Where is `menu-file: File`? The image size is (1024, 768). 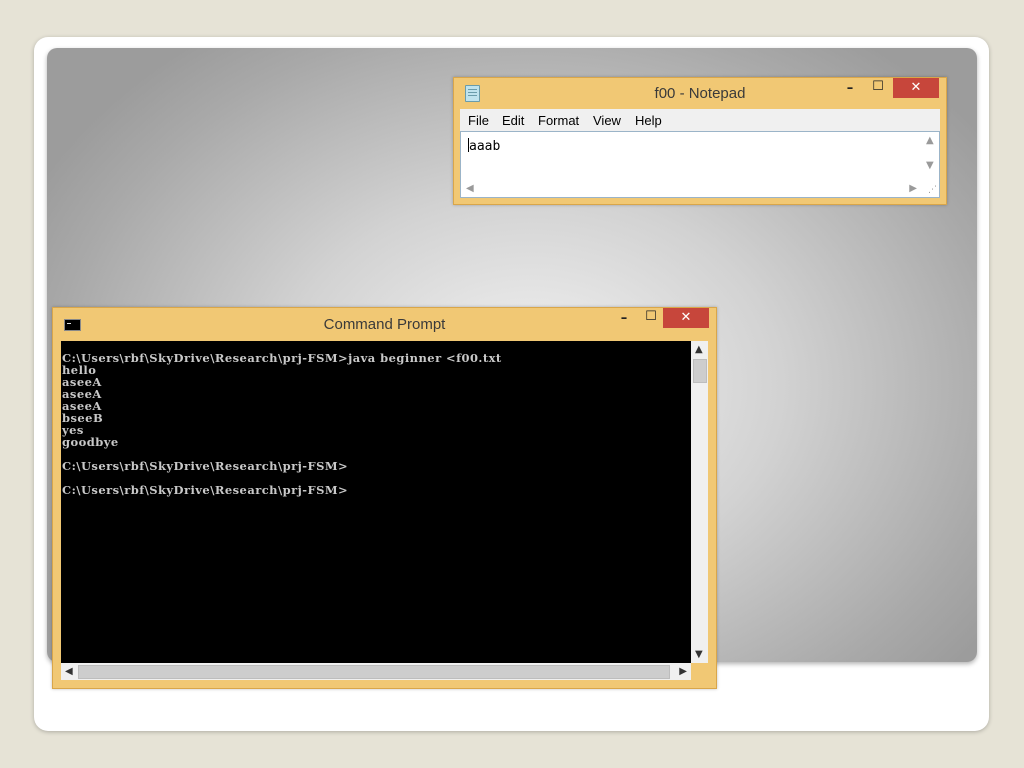
menu-file: File is located at coordinates (478, 120).